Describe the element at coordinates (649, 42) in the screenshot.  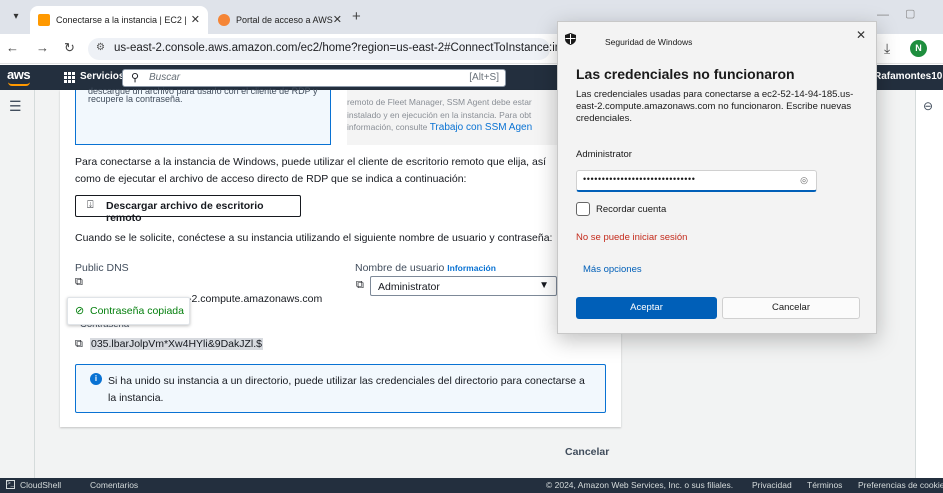
I see `dialog-caption: Seguridad de Windows` at that location.